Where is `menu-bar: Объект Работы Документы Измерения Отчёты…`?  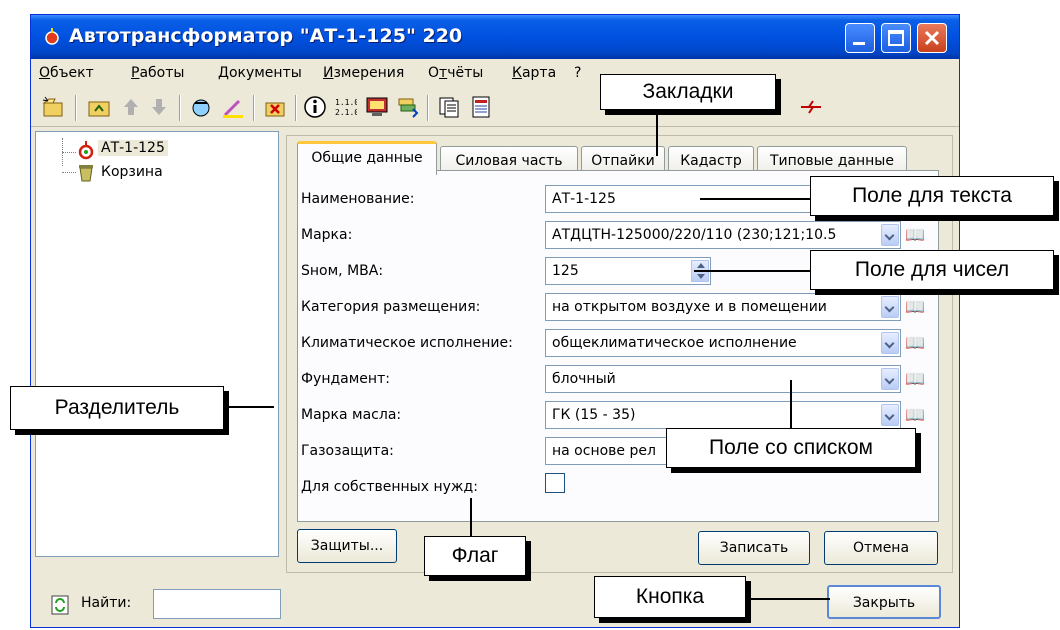
menu-bar: Объект Работы Документы Измерения Отчёты… is located at coordinates (495, 73).